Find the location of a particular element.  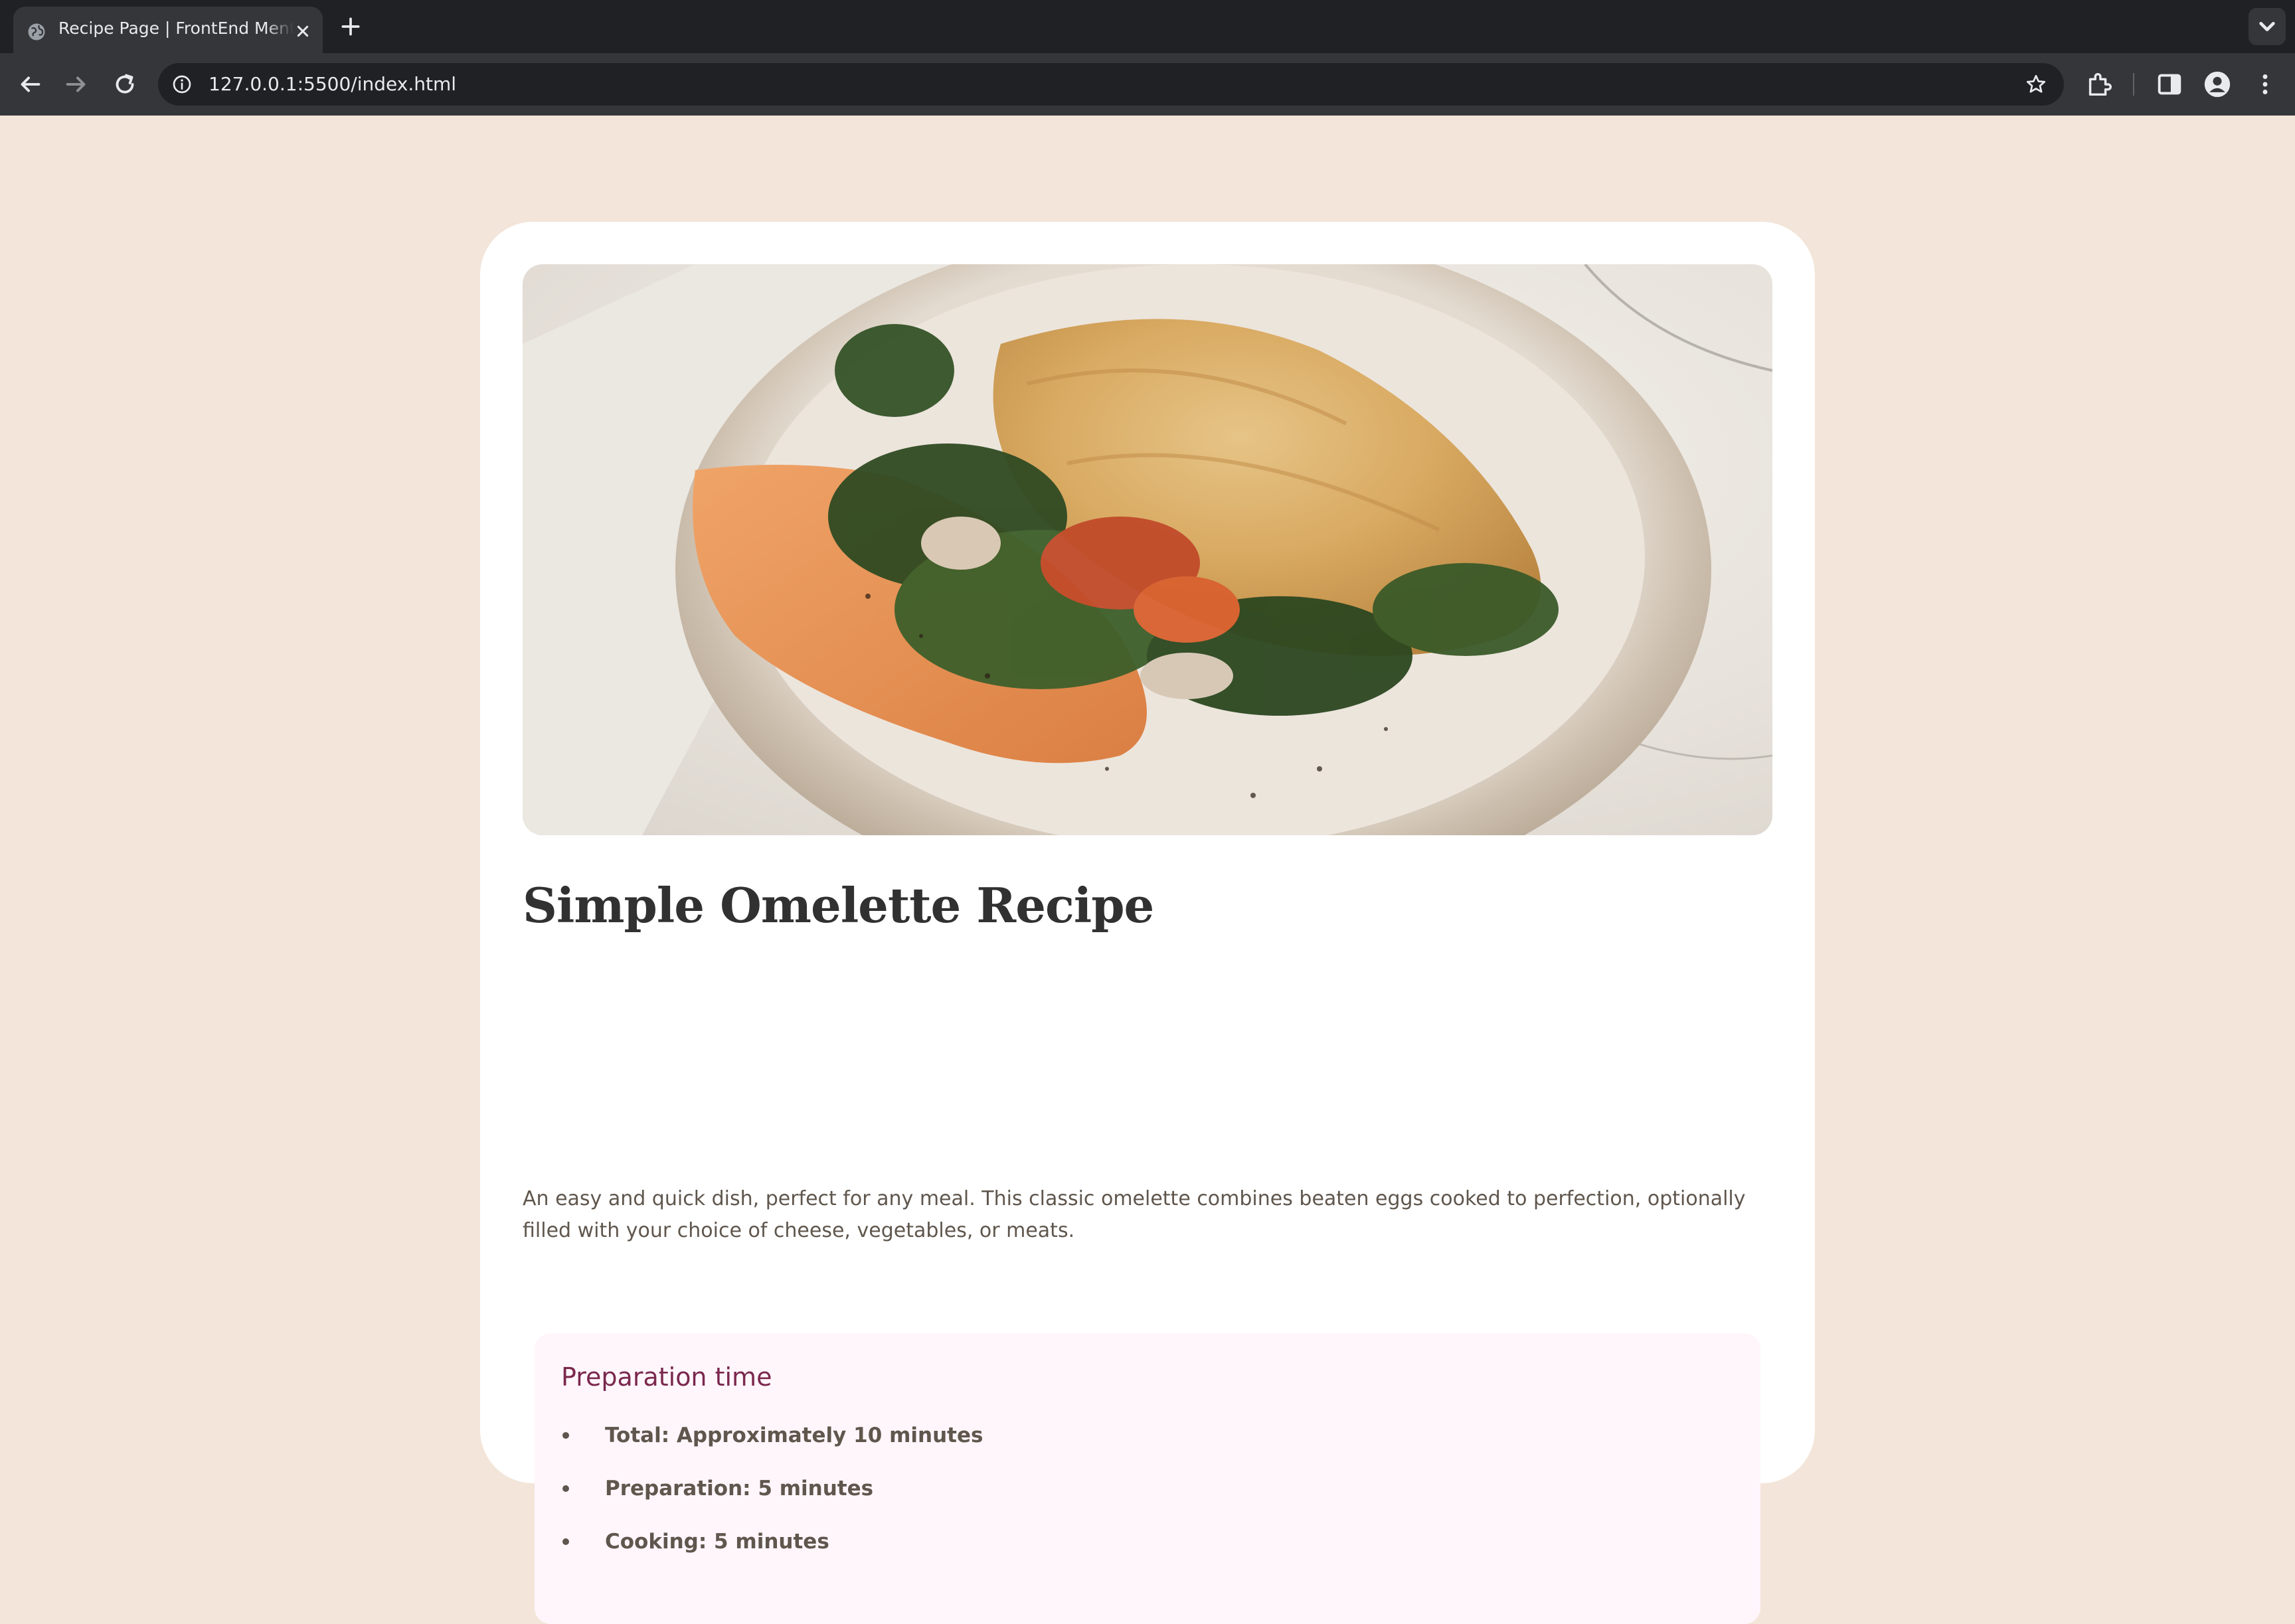

side-panel-icon is located at coordinates (2169, 84).